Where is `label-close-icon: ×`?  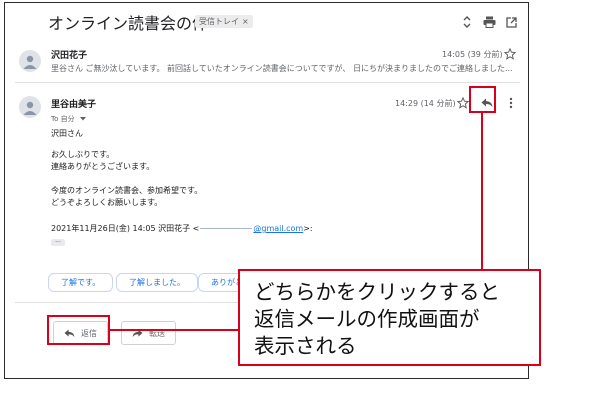 label-close-icon: × is located at coordinates (245, 21).